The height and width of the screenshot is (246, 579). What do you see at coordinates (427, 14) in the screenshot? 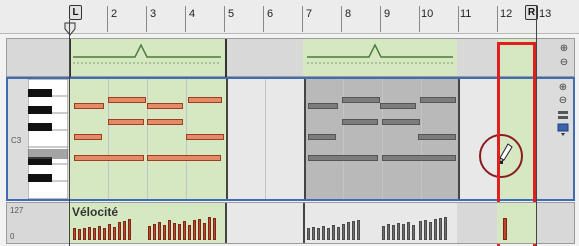
I see `bar-number: 10` at bounding box center [427, 14].